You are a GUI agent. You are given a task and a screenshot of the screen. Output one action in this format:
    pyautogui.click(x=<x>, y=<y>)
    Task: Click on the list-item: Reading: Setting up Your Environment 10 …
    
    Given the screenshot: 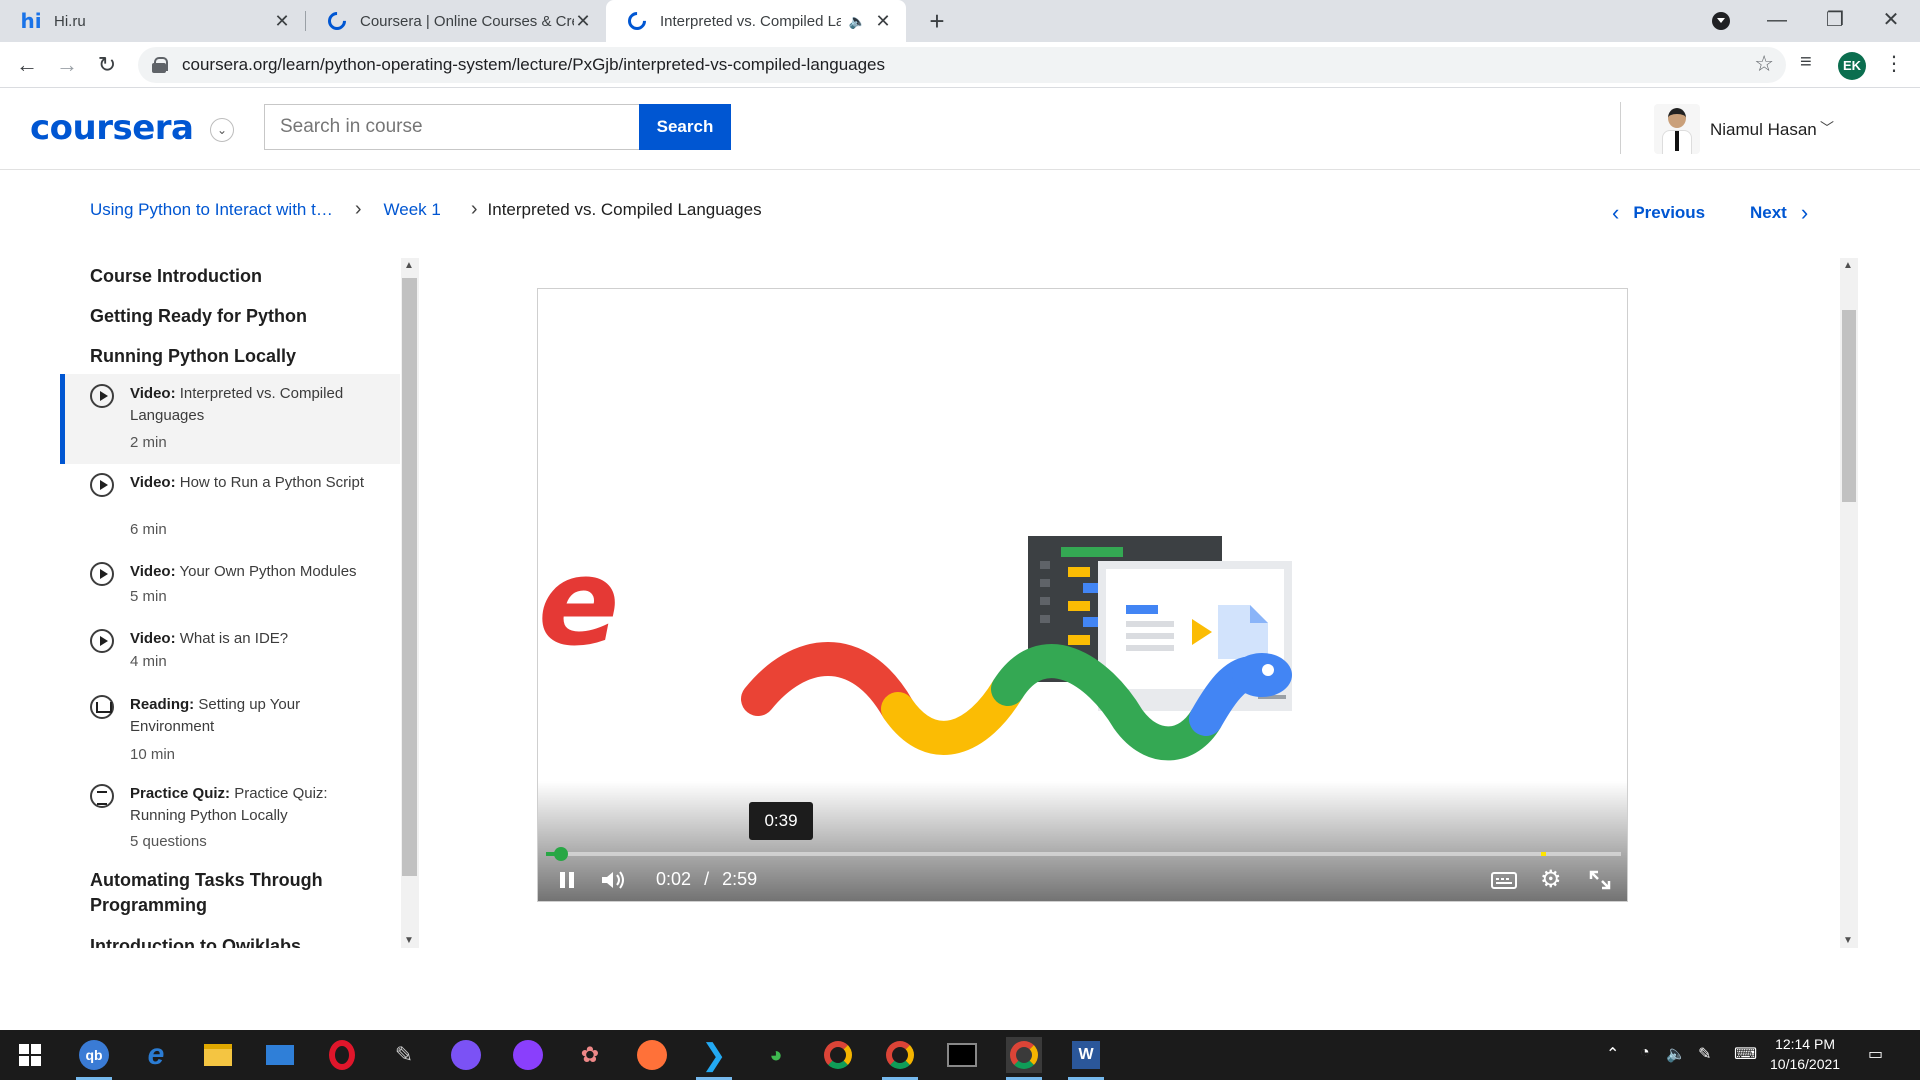 What is the action you would take?
    pyautogui.click(x=230, y=729)
    